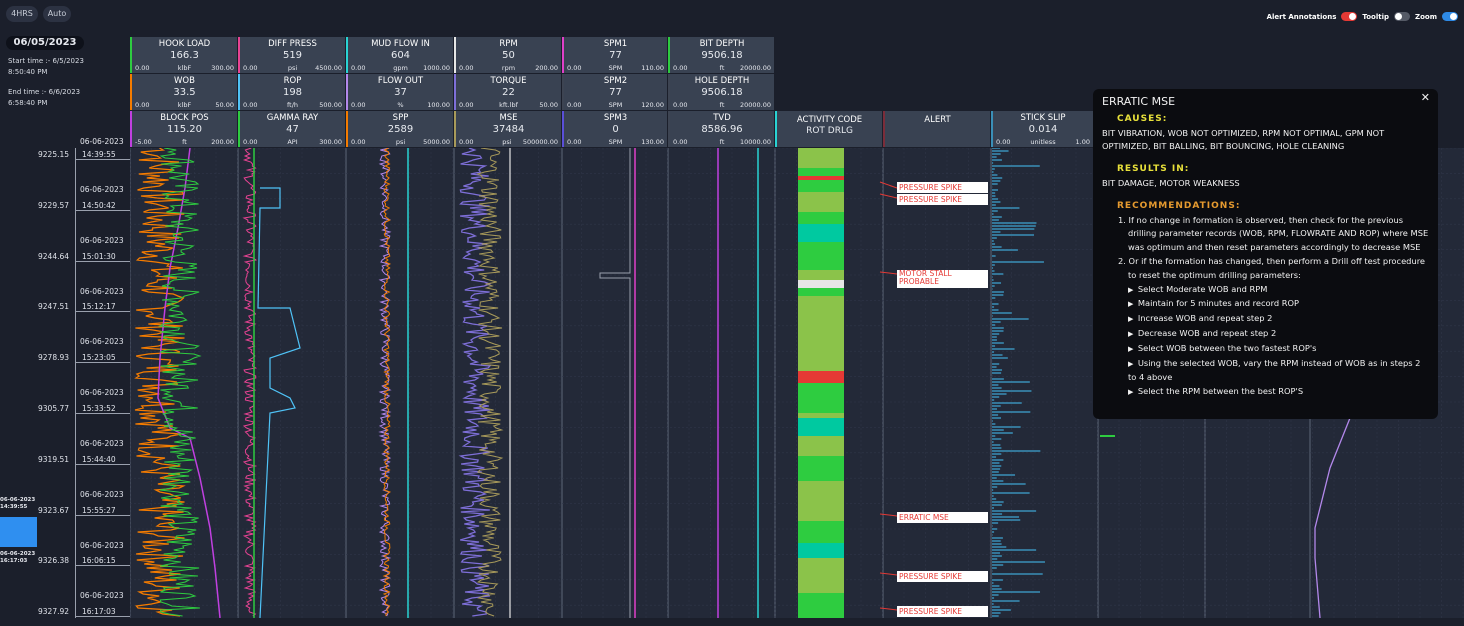 The height and width of the screenshot is (626, 1464). Describe the element at coordinates (292, 118) in the screenshot. I see `header-title: GAMMA RAY` at that location.